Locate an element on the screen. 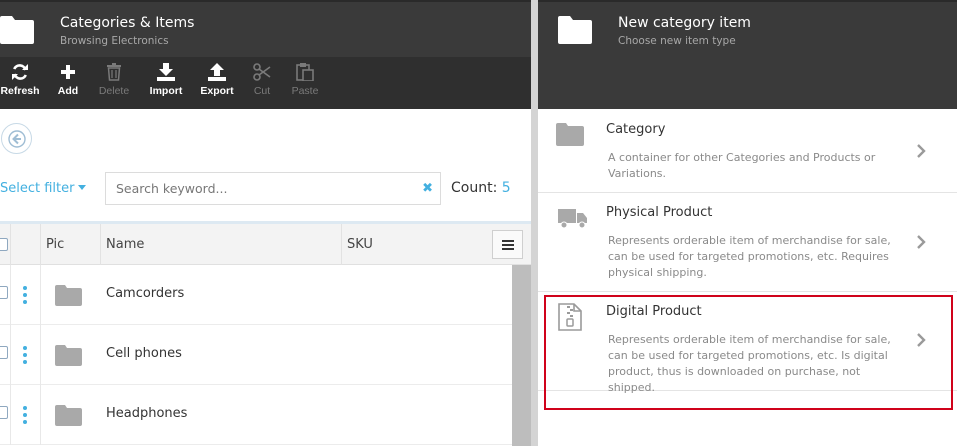 Image resolution: width=957 pixels, height=446 pixels. add-button: Add is located at coordinates (68, 80).